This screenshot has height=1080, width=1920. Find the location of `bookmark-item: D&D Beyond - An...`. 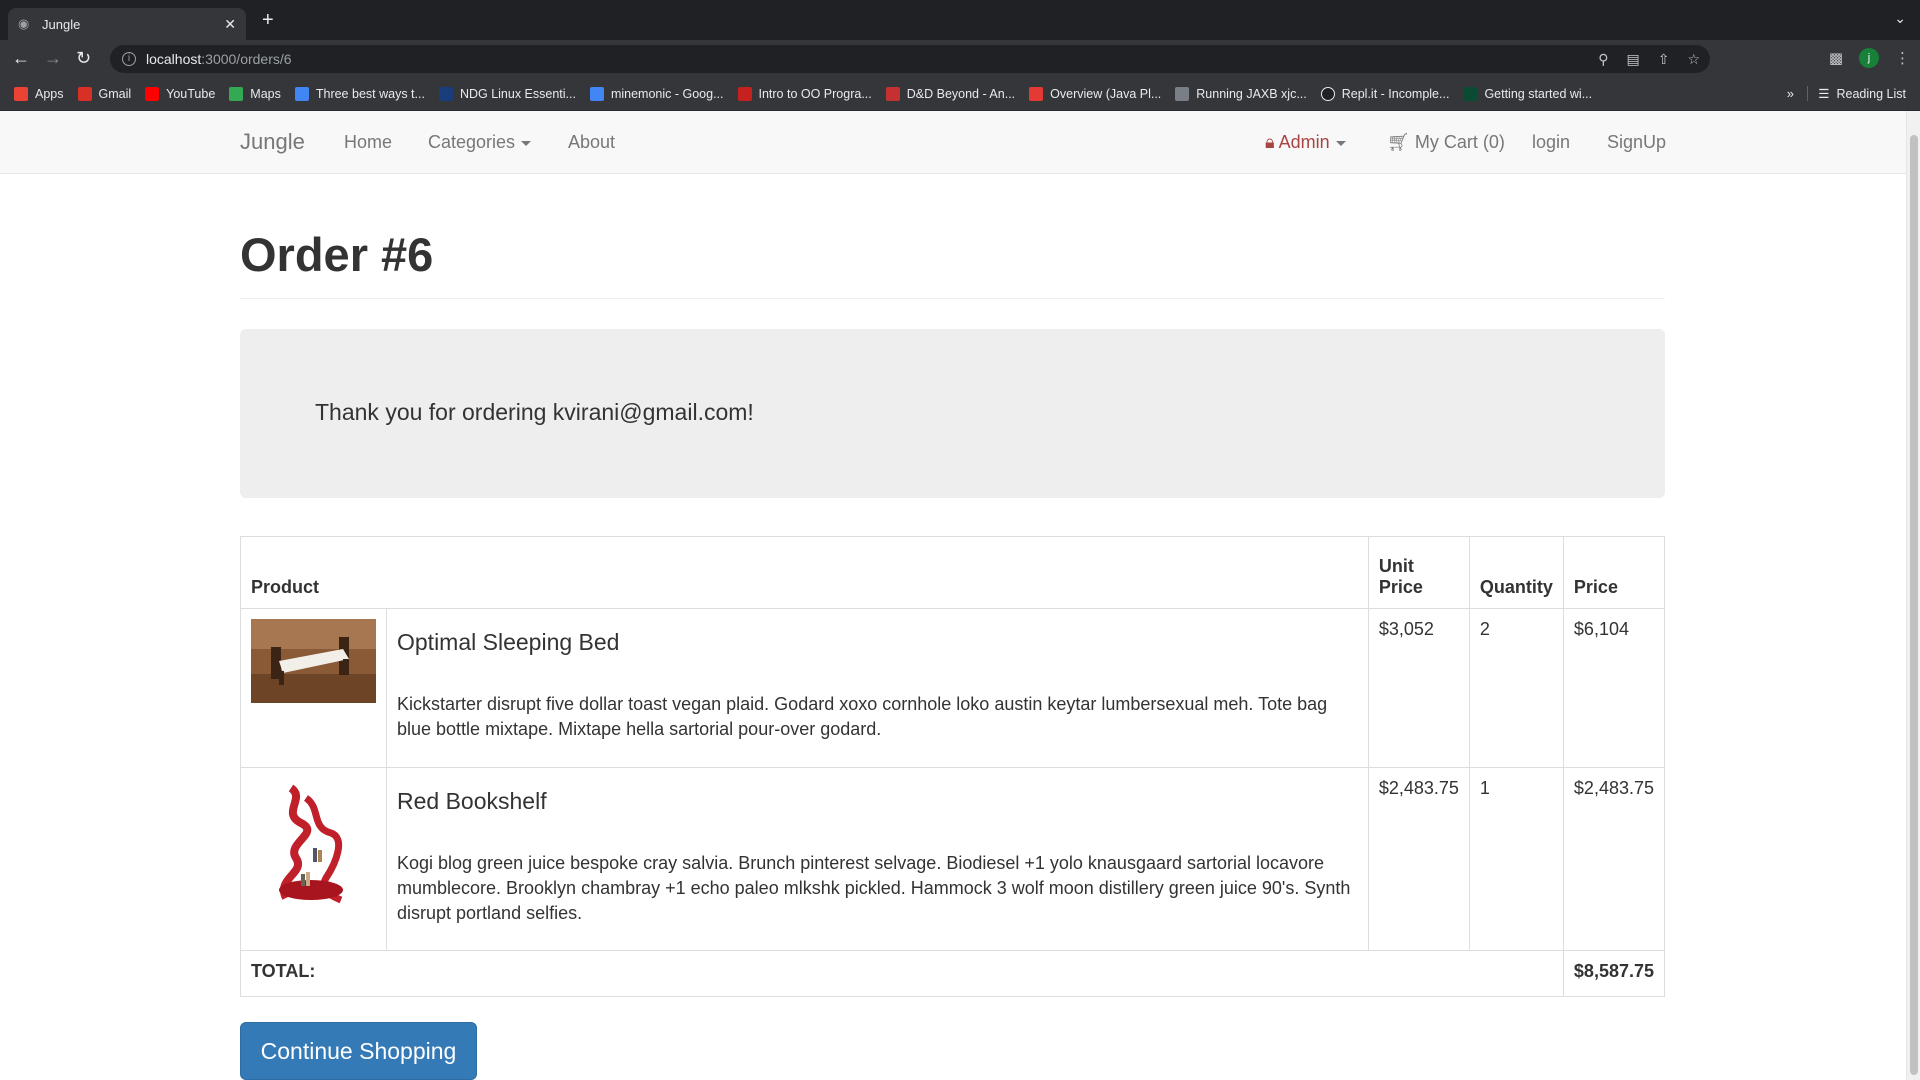

bookmark-item: D&D Beyond - An... is located at coordinates (950, 94).